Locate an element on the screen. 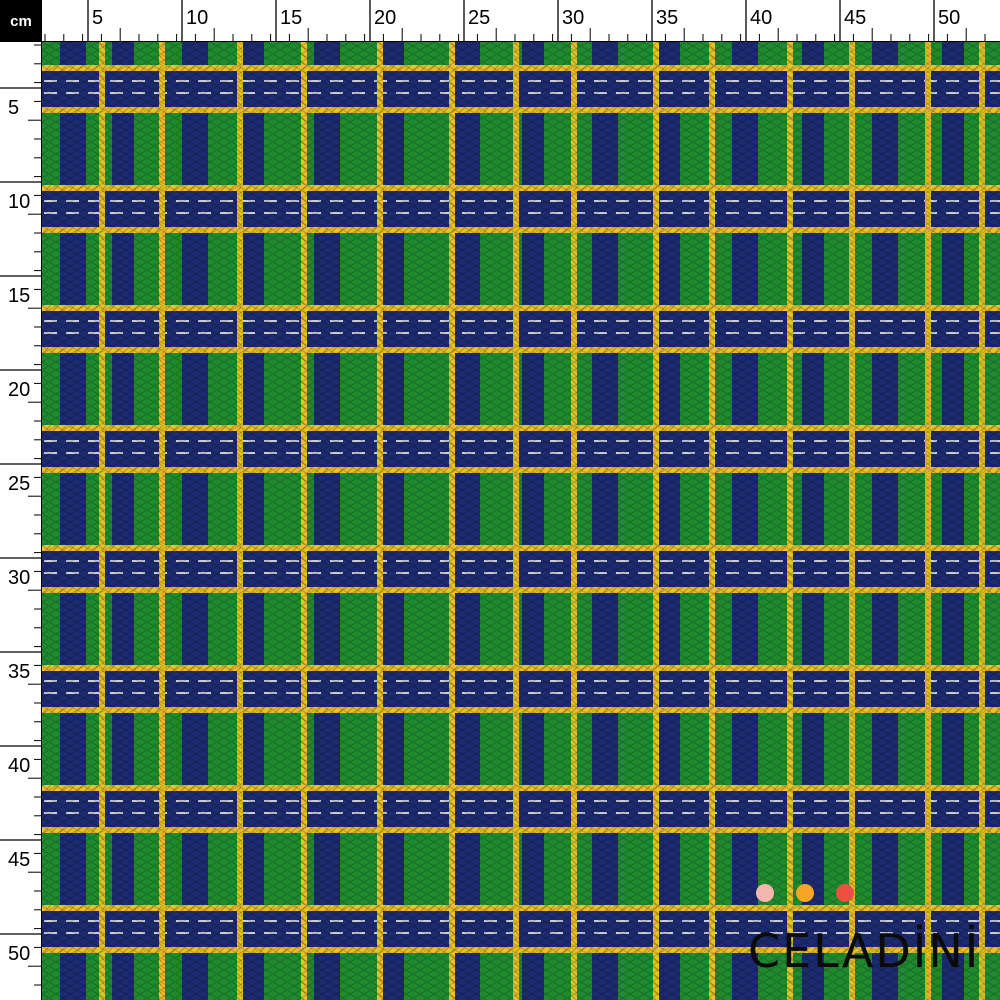 This screenshot has width=1000, height=1000. brand-logo: CELADİNİ is located at coordinates (863, 929).